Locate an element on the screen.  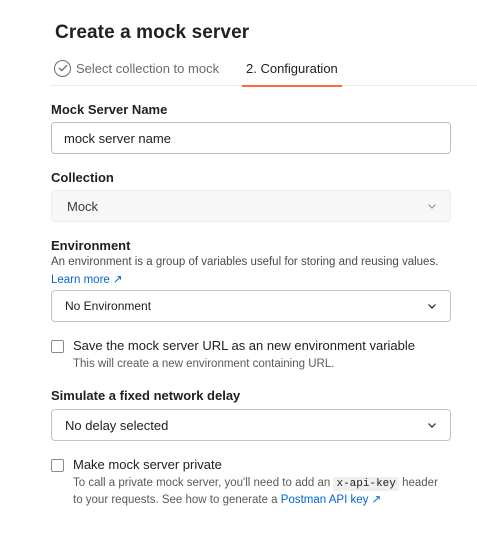
learn-more-text: Learn more is located at coordinates (80, 280).